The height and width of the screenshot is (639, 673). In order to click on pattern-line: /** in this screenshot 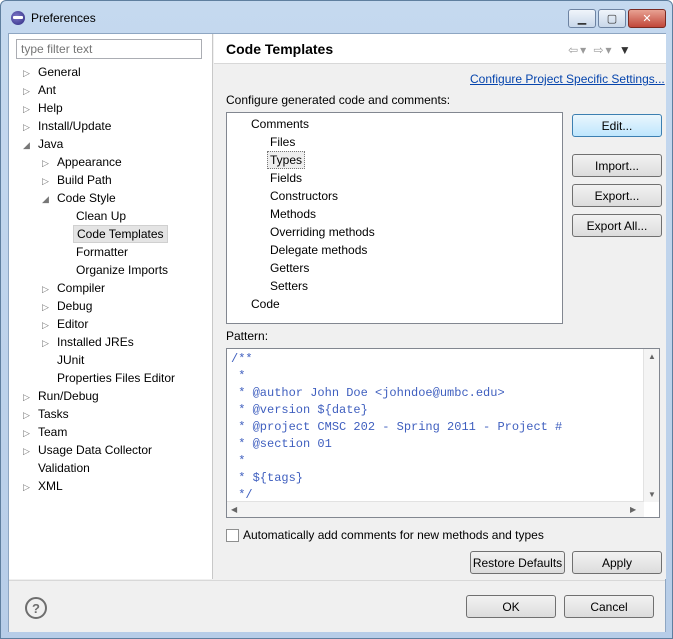, I will do `click(242, 359)`.